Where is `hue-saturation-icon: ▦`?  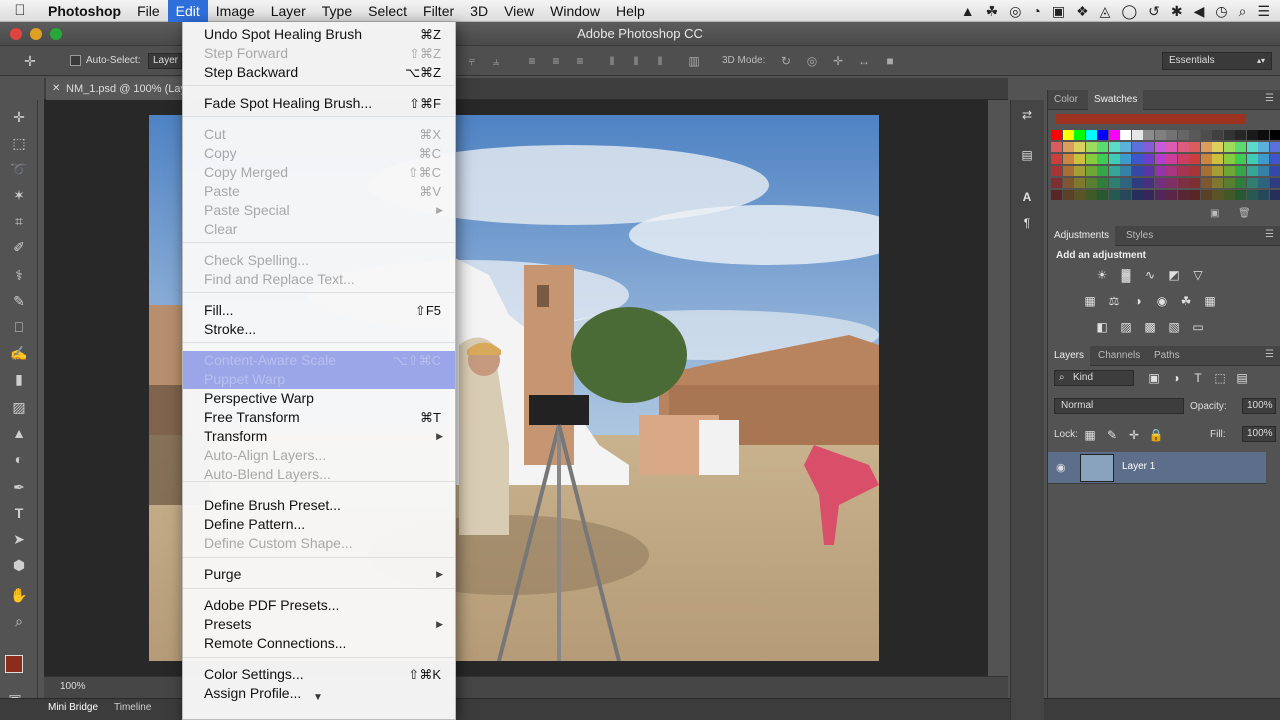 hue-saturation-icon: ▦ is located at coordinates (1090, 301).